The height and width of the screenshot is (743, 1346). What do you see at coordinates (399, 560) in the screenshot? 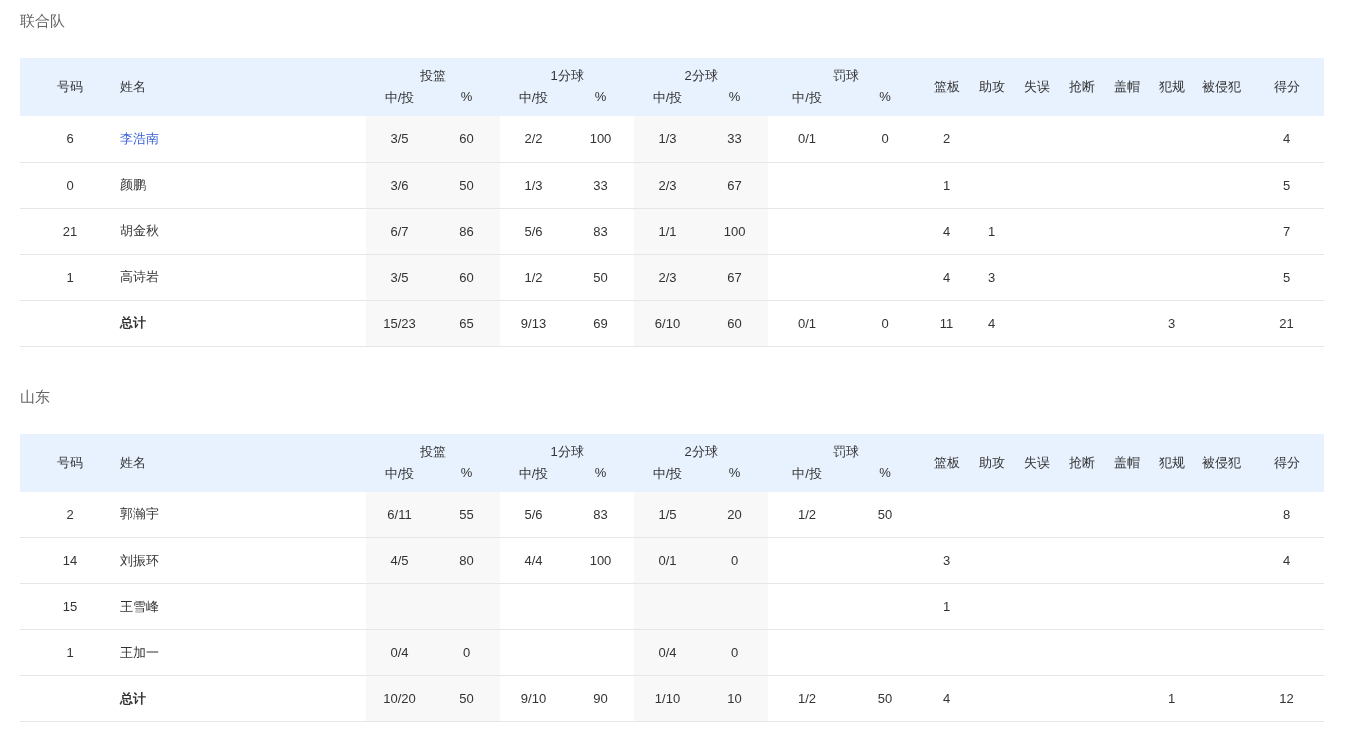
I see `table-cell: 4/5` at bounding box center [399, 560].